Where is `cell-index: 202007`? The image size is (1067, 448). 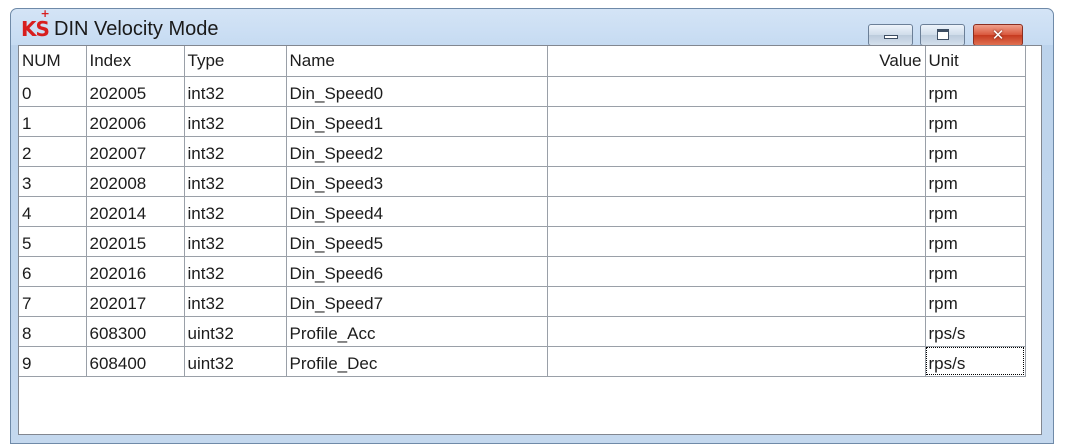
cell-index: 202007 is located at coordinates (135, 151).